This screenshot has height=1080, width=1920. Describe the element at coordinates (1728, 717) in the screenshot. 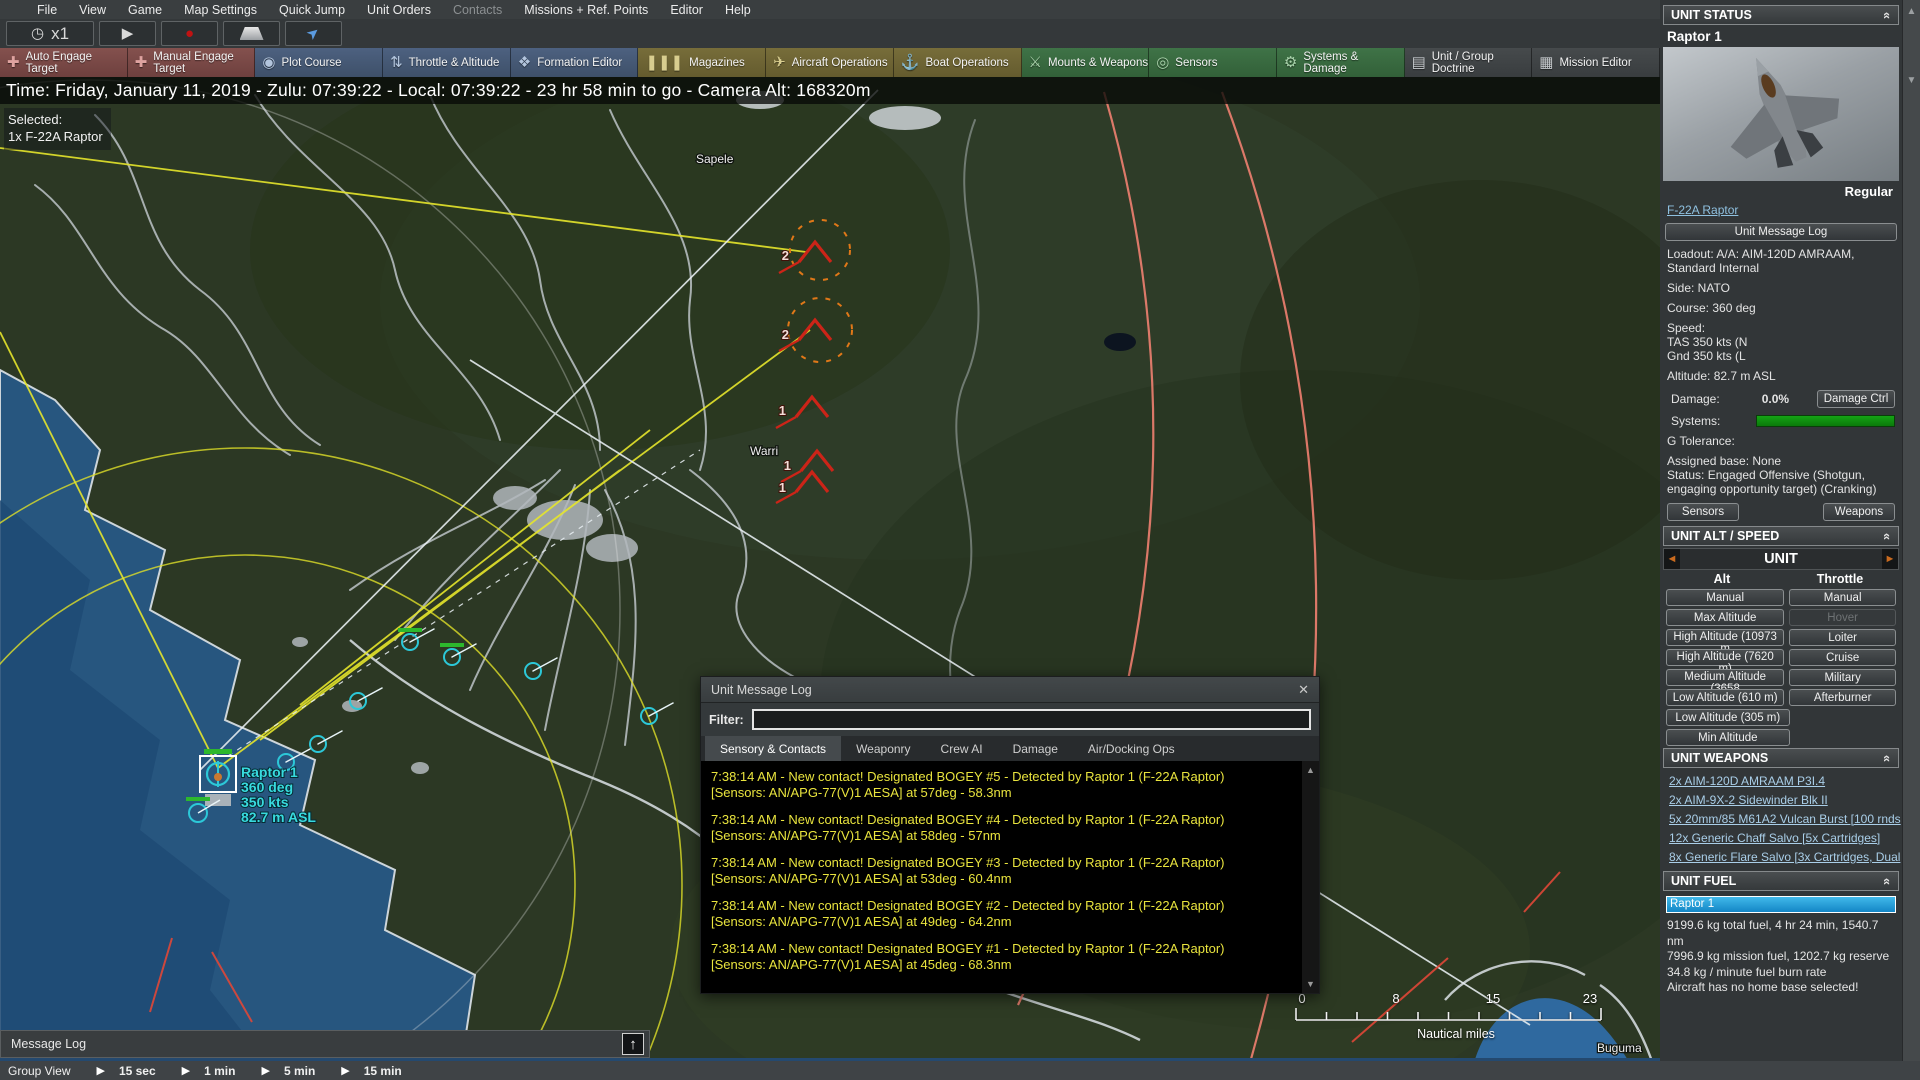

I see `low-altitude-305-button: Low Altitude (305 m)` at that location.